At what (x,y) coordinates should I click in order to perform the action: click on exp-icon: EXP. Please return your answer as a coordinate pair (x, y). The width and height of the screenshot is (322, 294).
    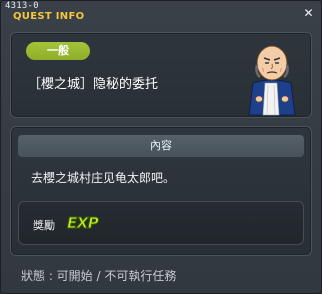
    Looking at the image, I should click on (84, 223).